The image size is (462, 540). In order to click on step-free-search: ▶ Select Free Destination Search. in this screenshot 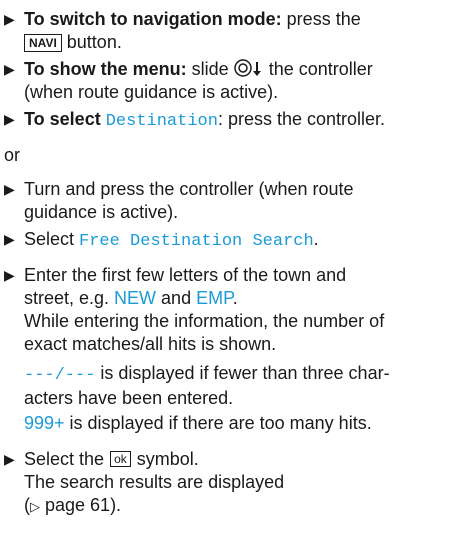, I will do `click(161, 240)`.